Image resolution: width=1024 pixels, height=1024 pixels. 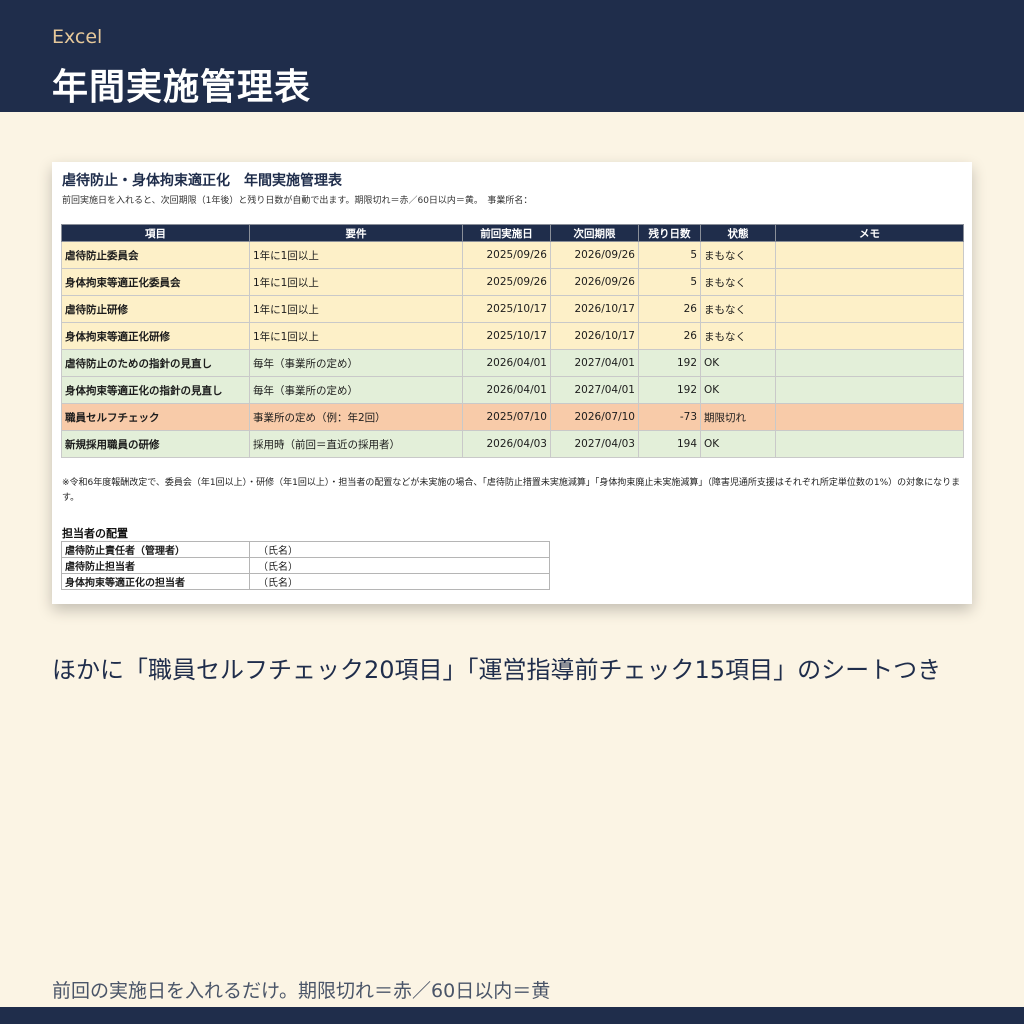 I want to click on row-item-cell: 身体拘束等適正化研修, so click(x=155, y=336).